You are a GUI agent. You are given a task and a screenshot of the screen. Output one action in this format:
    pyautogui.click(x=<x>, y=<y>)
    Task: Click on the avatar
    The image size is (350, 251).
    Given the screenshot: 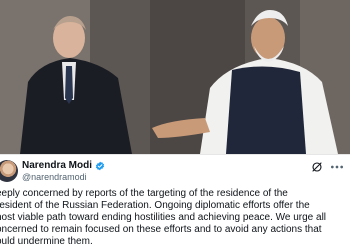 What is the action you would take?
    pyautogui.click(x=9, y=171)
    